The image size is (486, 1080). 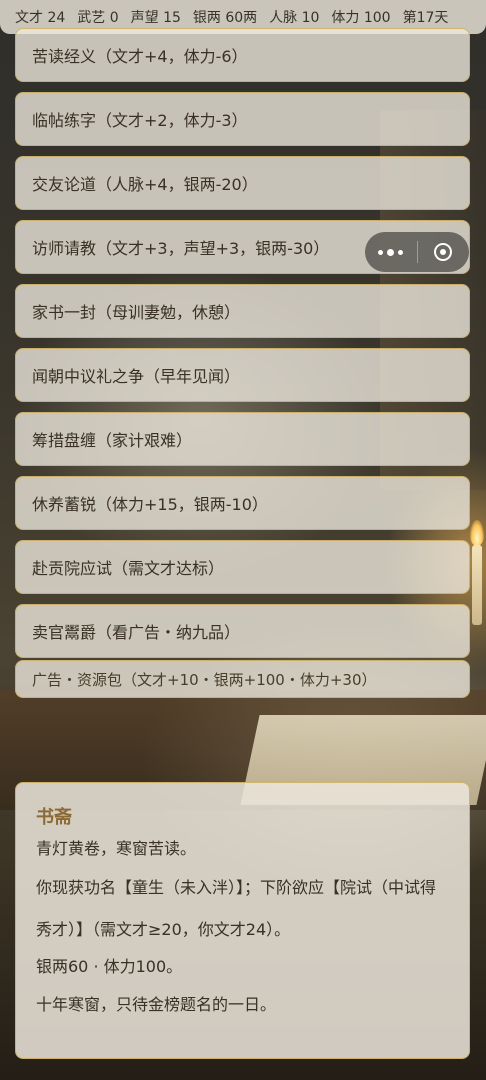 I want to click on action-family-letter-button: 家书一封（母训妻勉，休憩）, so click(x=242, y=311).